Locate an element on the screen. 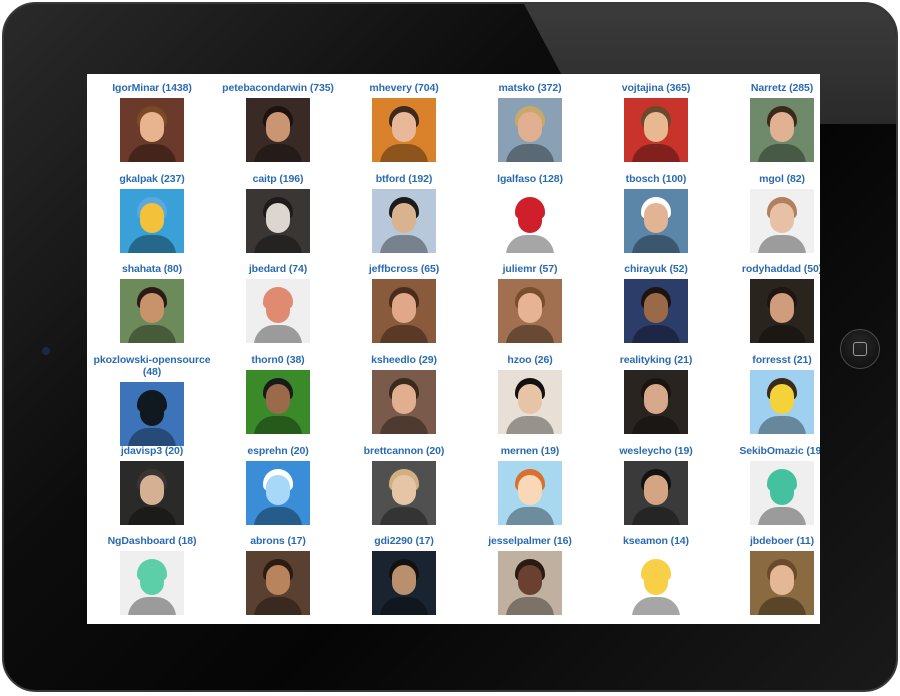  contributor-link: tbosch (100) is located at coordinates (656, 179).